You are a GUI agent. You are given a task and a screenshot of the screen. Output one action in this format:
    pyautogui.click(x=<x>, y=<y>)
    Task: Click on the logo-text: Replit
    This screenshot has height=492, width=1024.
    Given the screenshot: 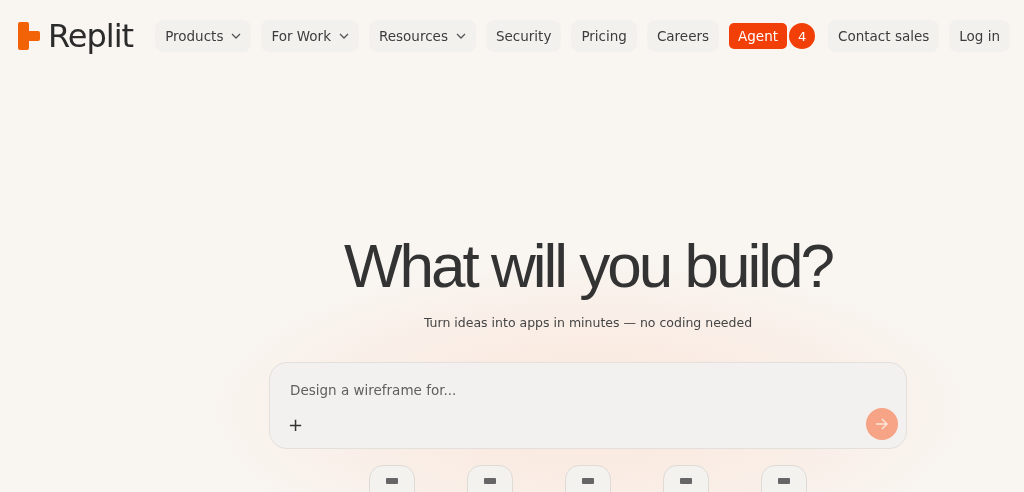 What is the action you would take?
    pyautogui.click(x=91, y=36)
    